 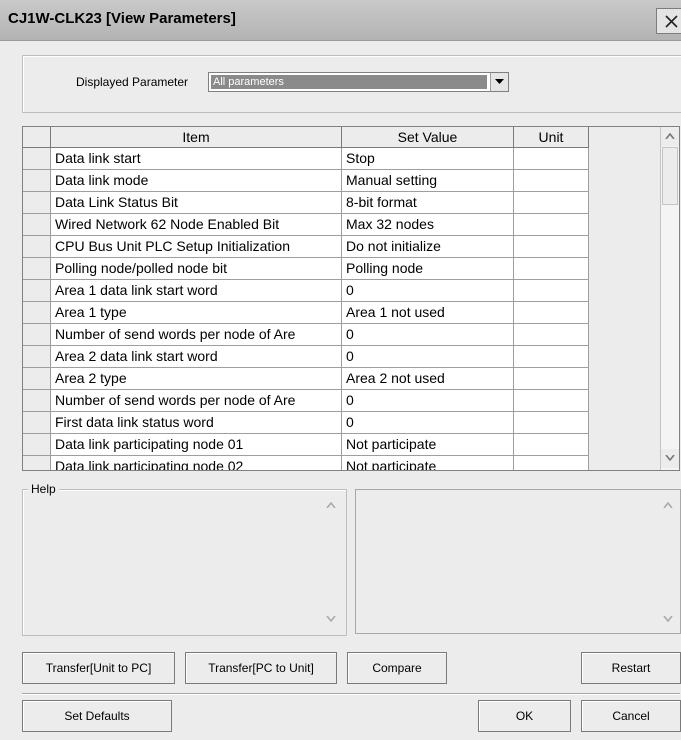 I want to click on item-cell: Data link start, so click(x=196, y=159).